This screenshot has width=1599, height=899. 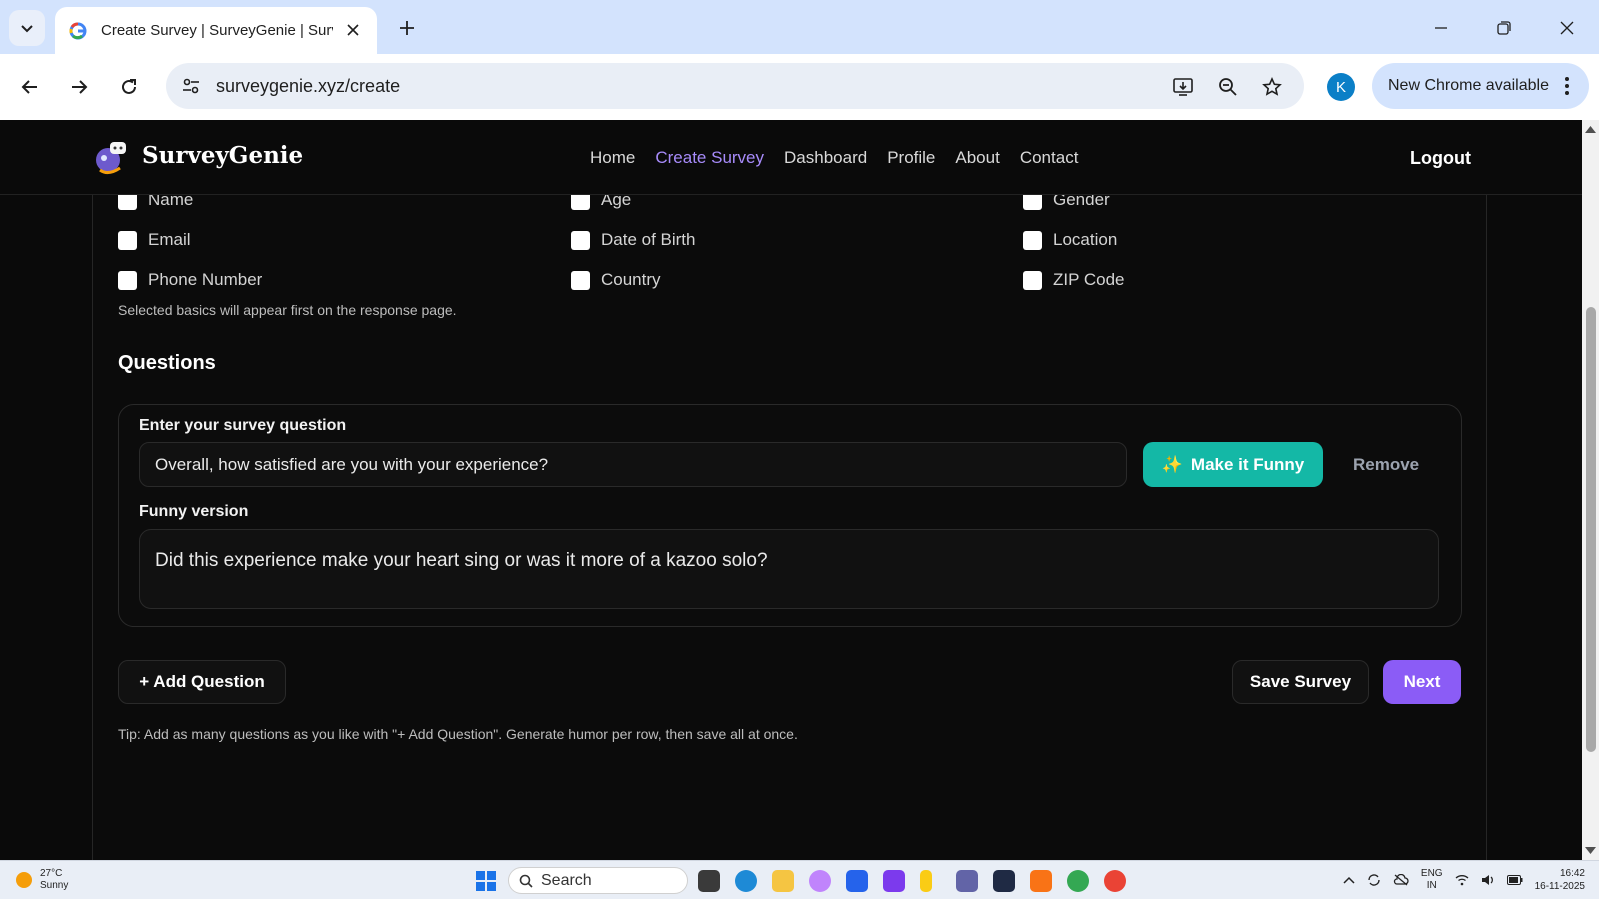 What do you see at coordinates (1514, 880) in the screenshot?
I see `battery-icon` at bounding box center [1514, 880].